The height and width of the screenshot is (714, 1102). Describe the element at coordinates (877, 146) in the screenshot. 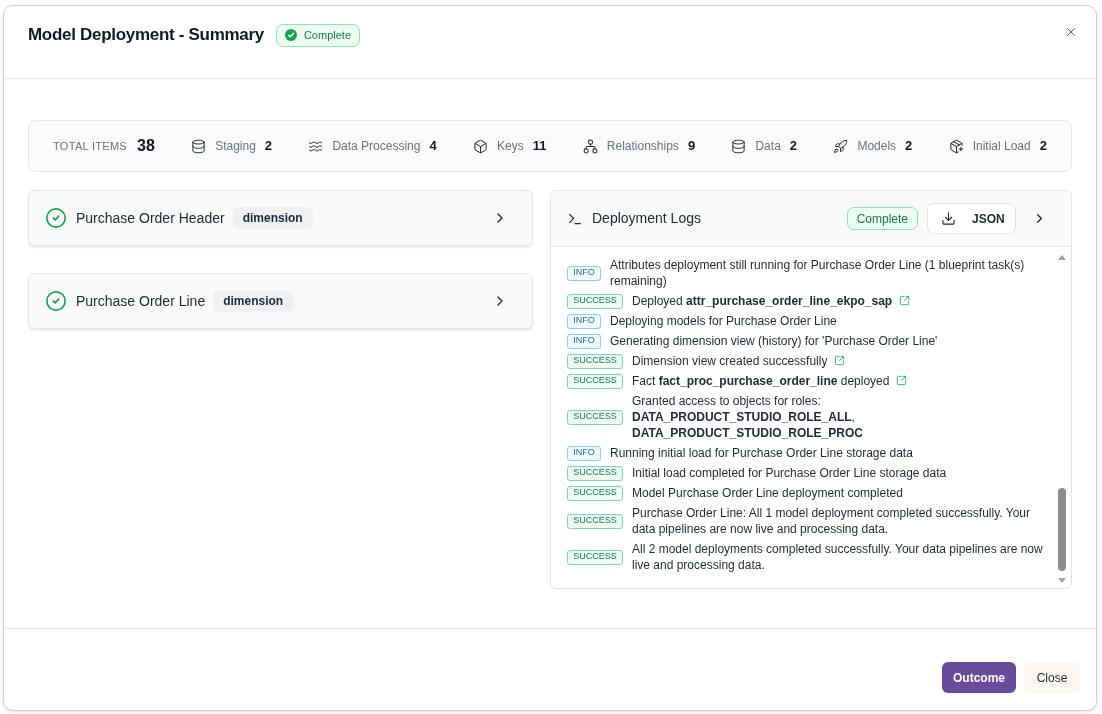

I see `stat-label: Models` at that location.